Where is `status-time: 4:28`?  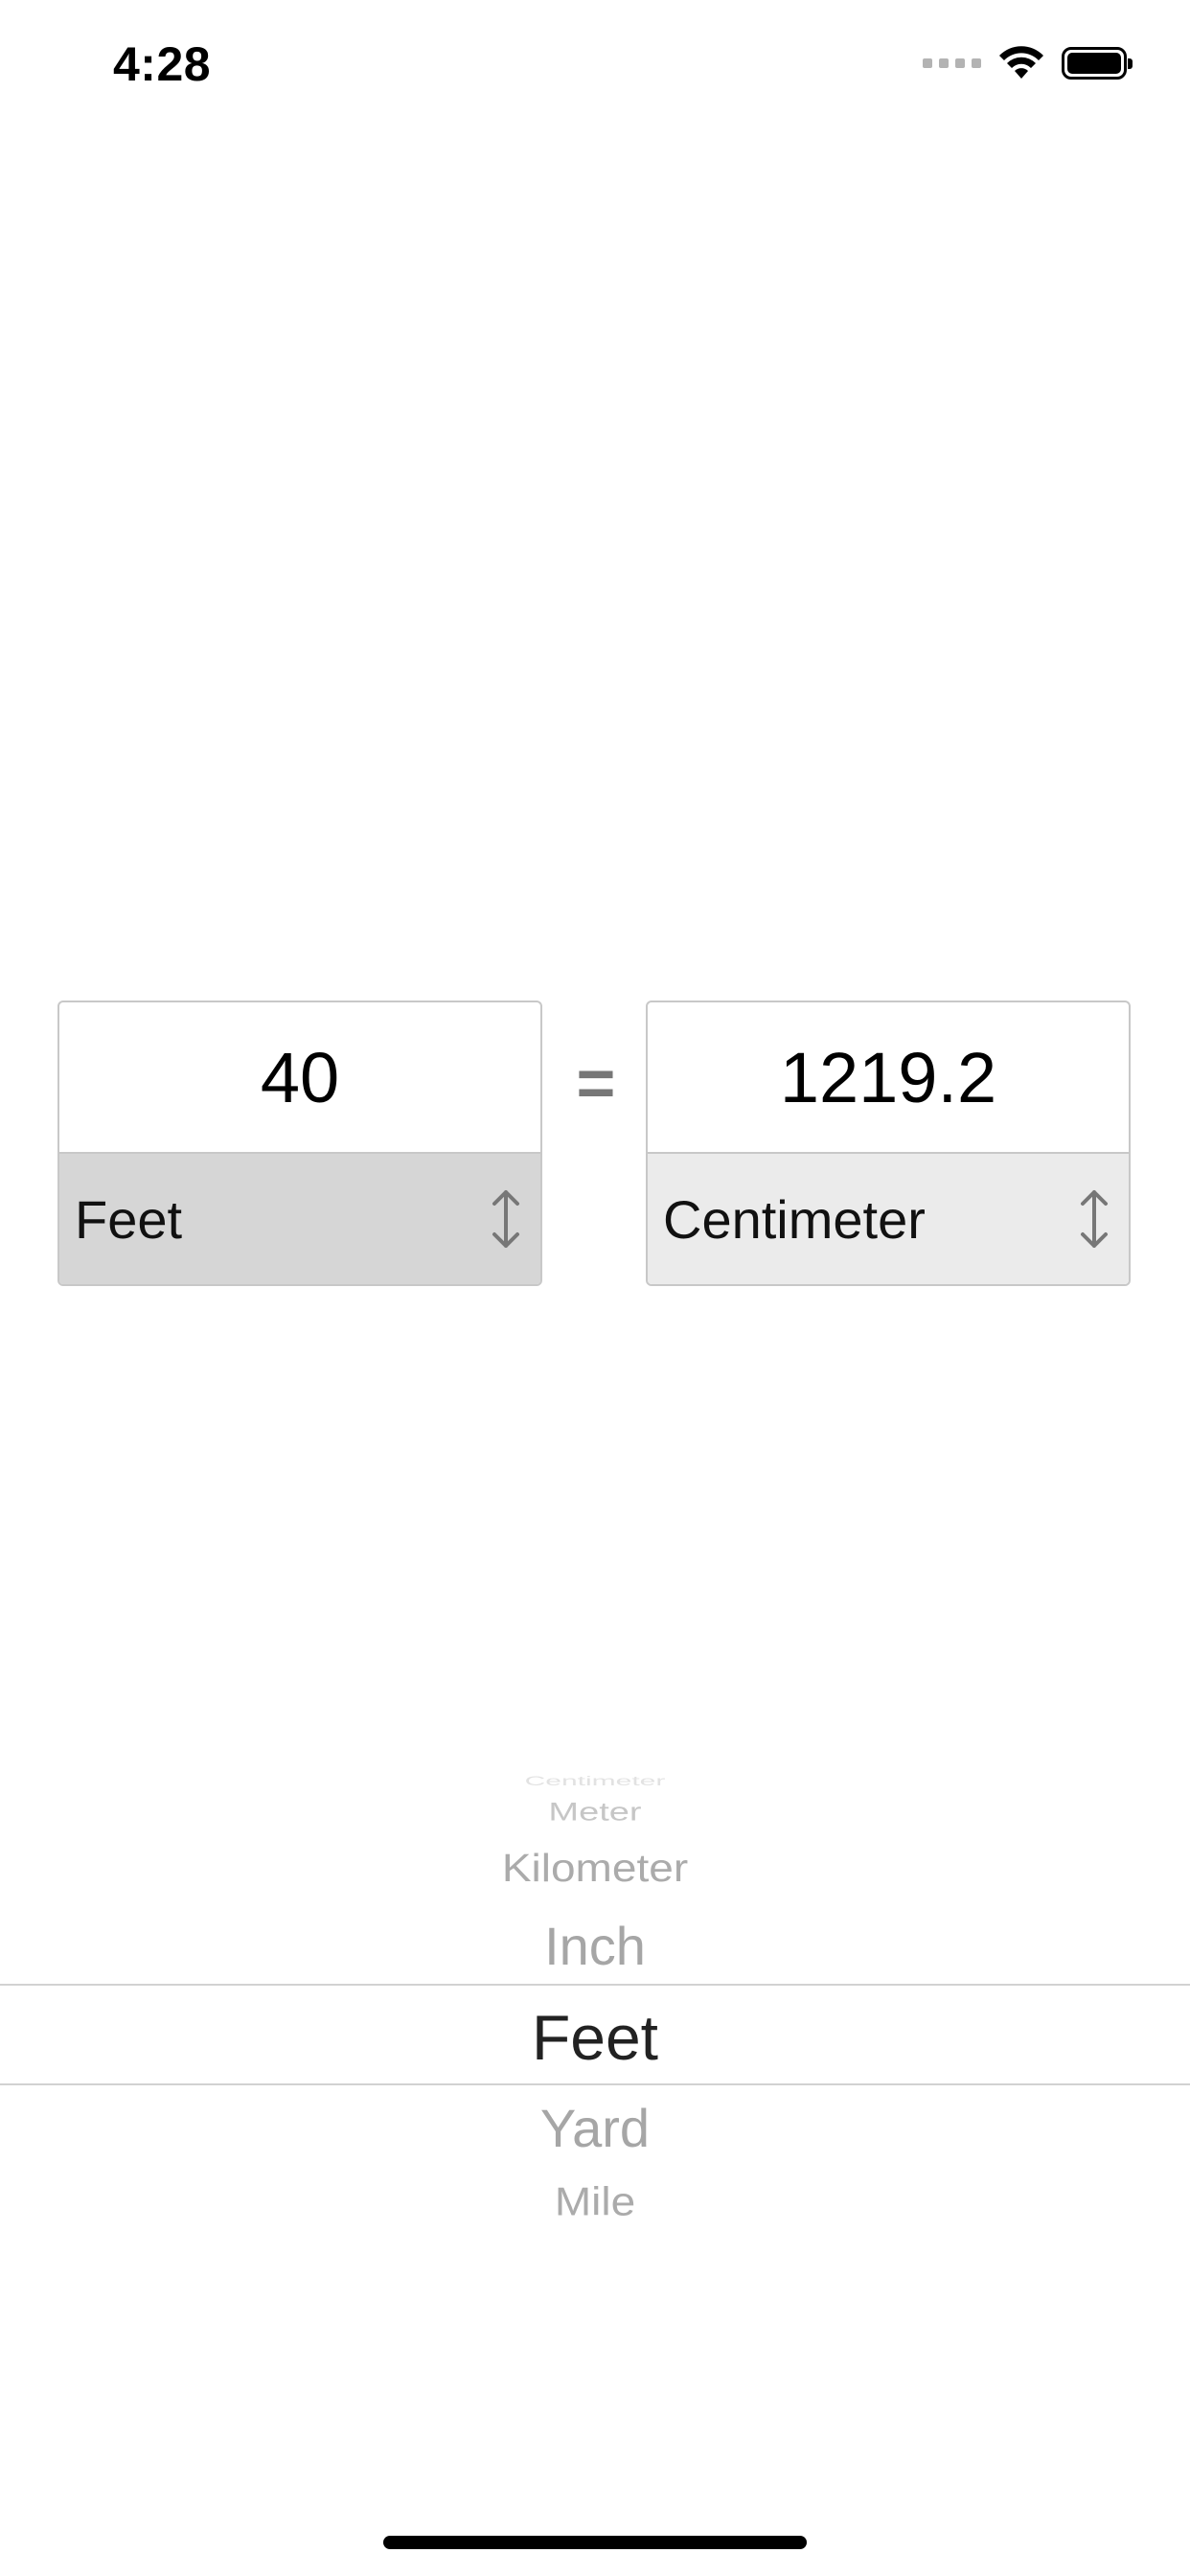 status-time: 4:28 is located at coordinates (163, 64).